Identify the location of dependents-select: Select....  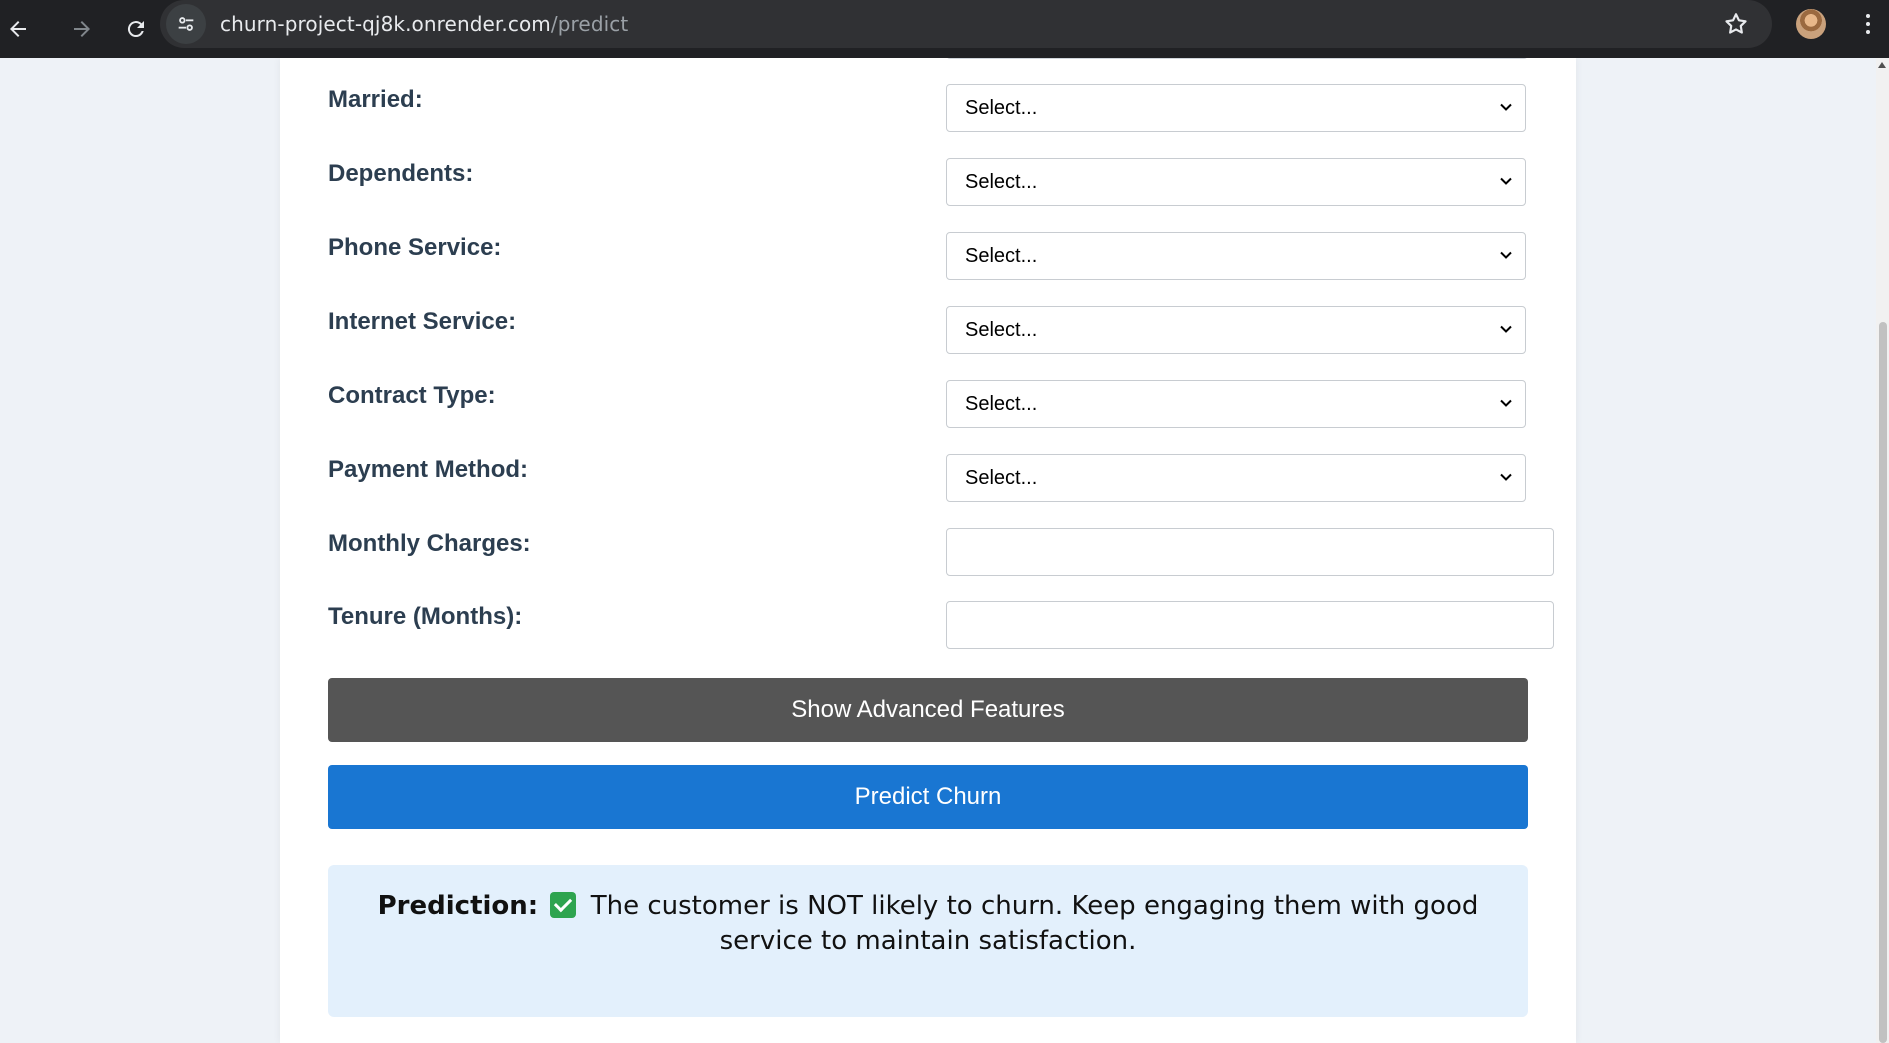
(1236, 182).